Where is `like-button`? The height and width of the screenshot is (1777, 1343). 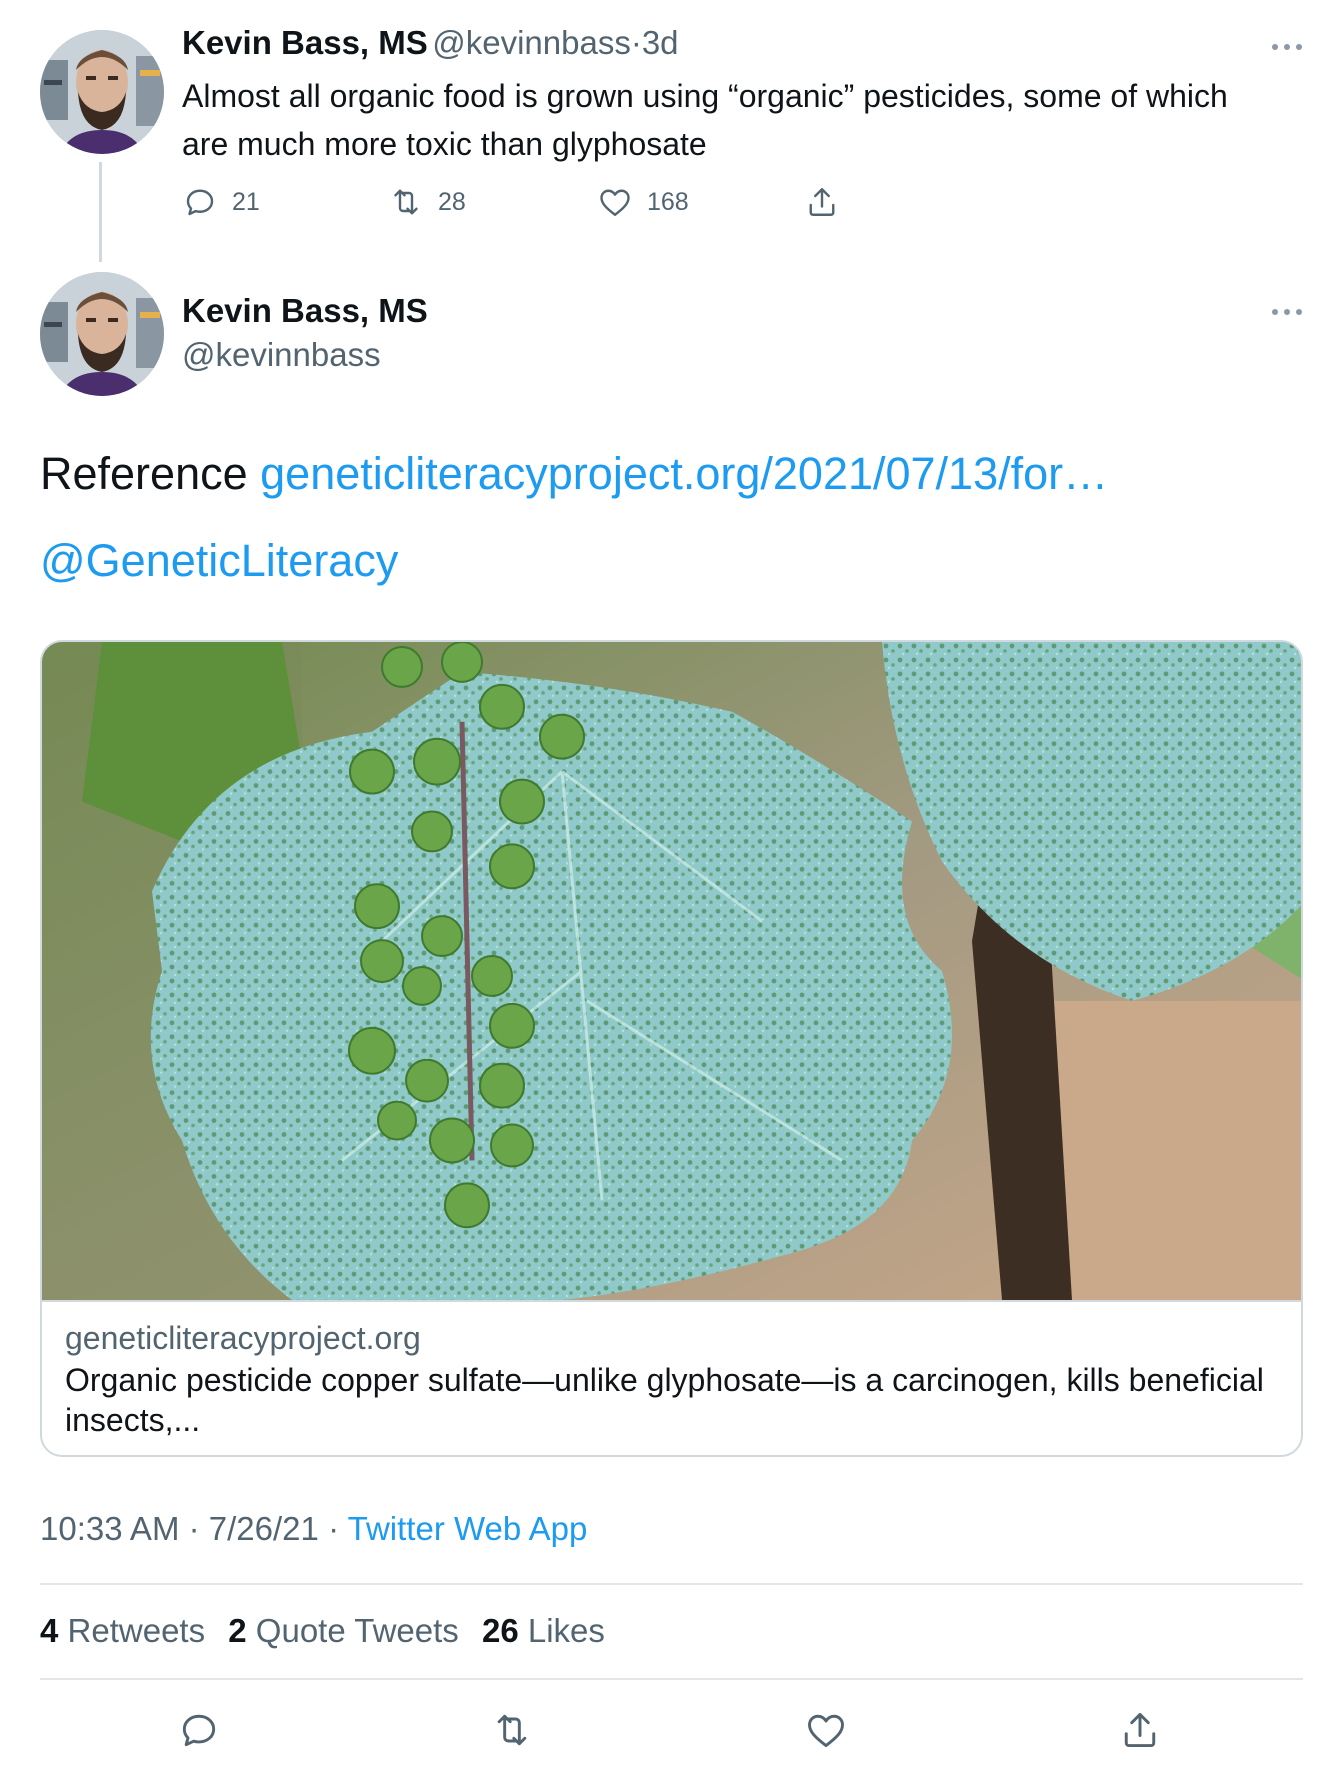
like-button is located at coordinates (826, 1730).